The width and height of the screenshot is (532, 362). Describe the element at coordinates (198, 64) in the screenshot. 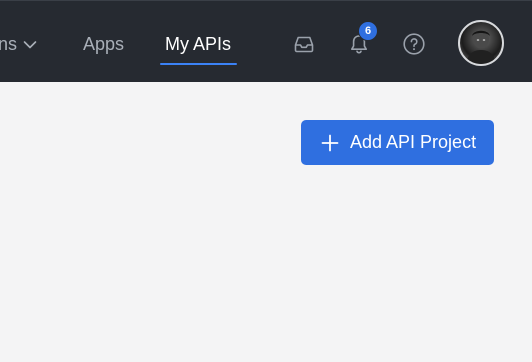

I see `active-tab-indicator` at that location.